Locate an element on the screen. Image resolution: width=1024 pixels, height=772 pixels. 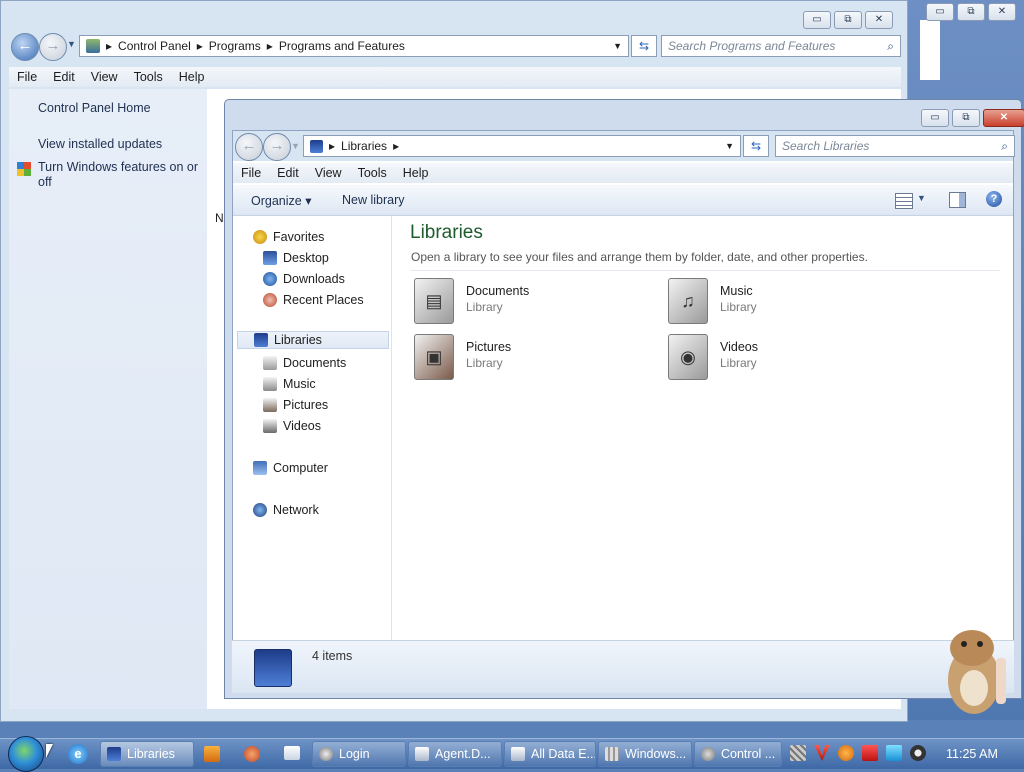
organize-button: Organize ▾ is located at coordinates (281, 200).